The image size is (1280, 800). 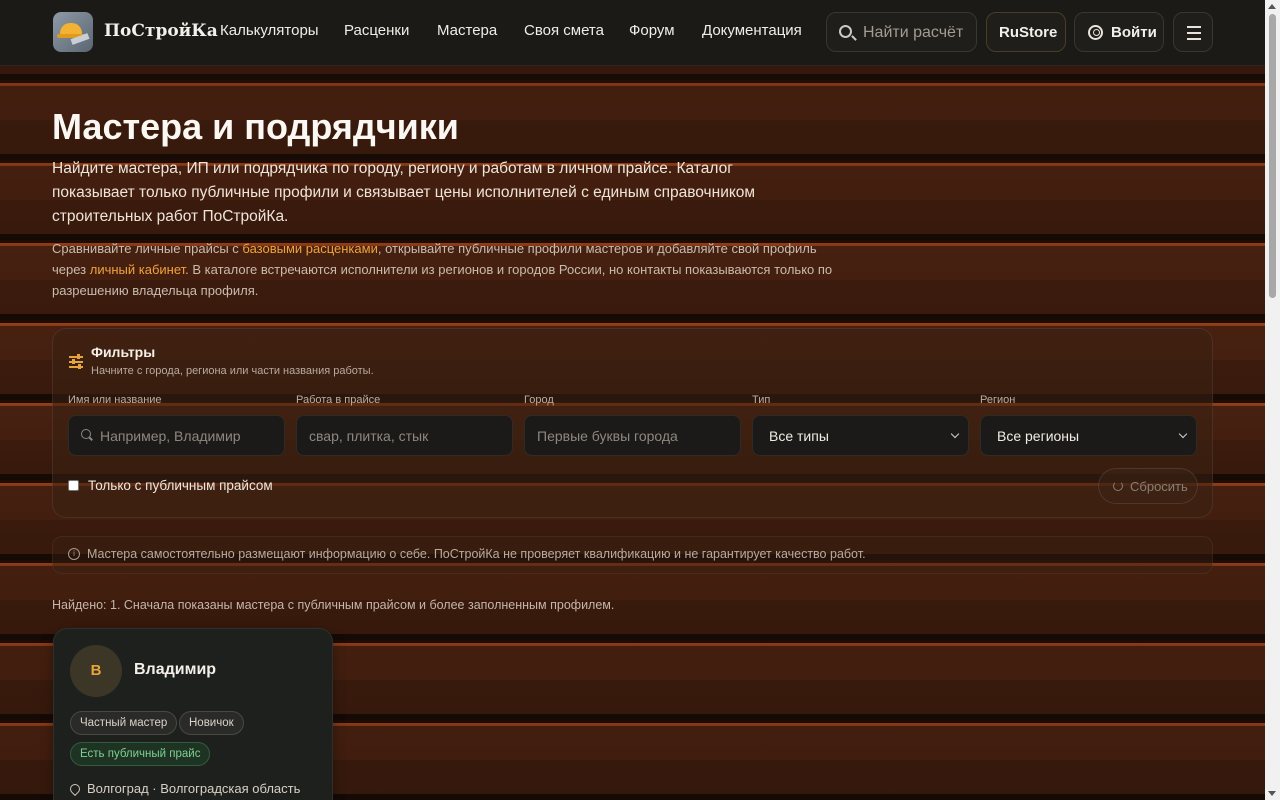 I want to click on sliders-icon, so click(x=76, y=361).